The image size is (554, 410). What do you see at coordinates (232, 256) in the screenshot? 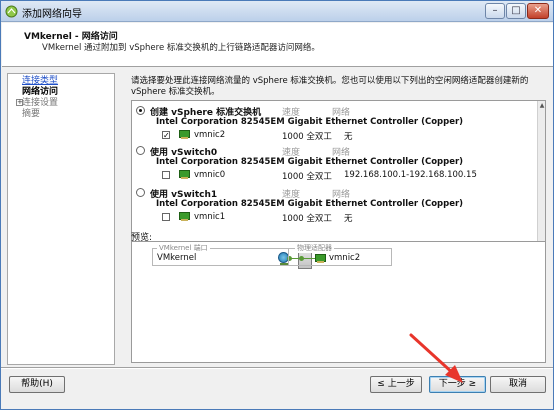
I see `vmkernel-port-group-box: VMkernel 端口 VMkernel` at bounding box center [232, 256].